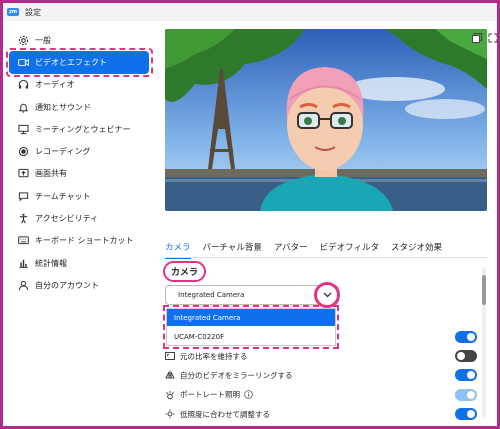 The image size is (500, 429). Describe the element at coordinates (67, 285) in the screenshot. I see `sidebar-item-label: 自分のアカウント` at that location.